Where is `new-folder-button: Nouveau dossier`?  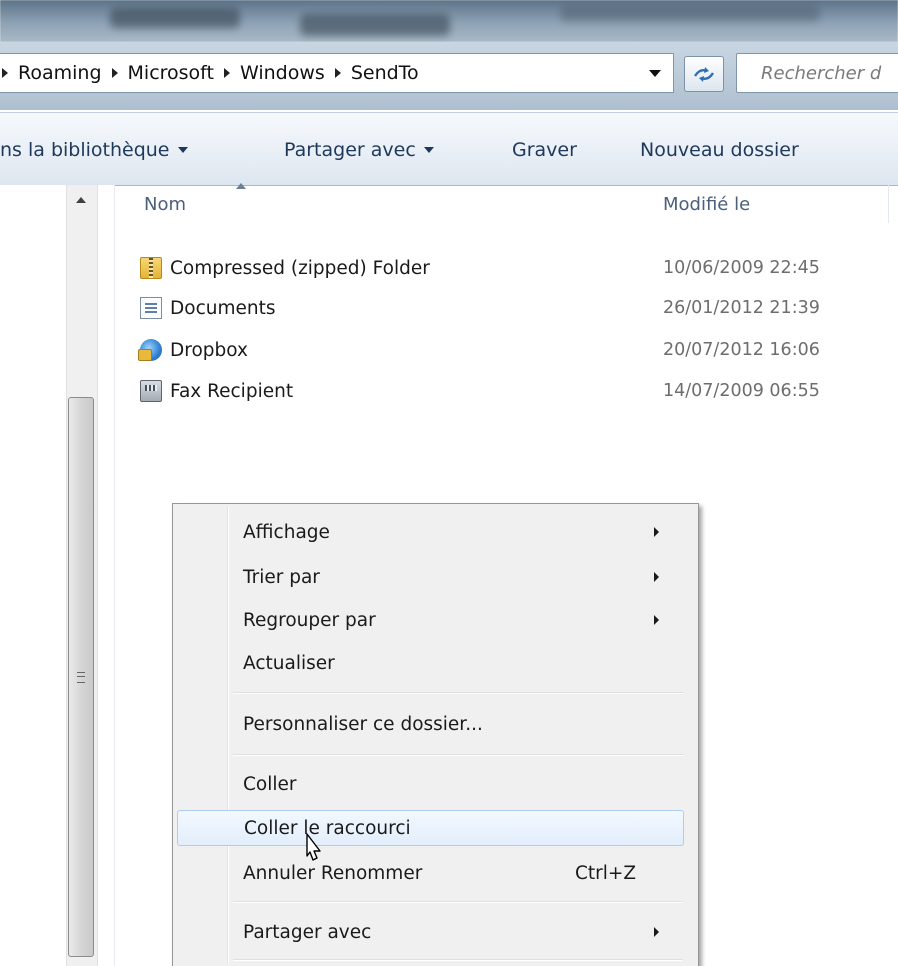
new-folder-button: Nouveau dossier is located at coordinates (719, 150).